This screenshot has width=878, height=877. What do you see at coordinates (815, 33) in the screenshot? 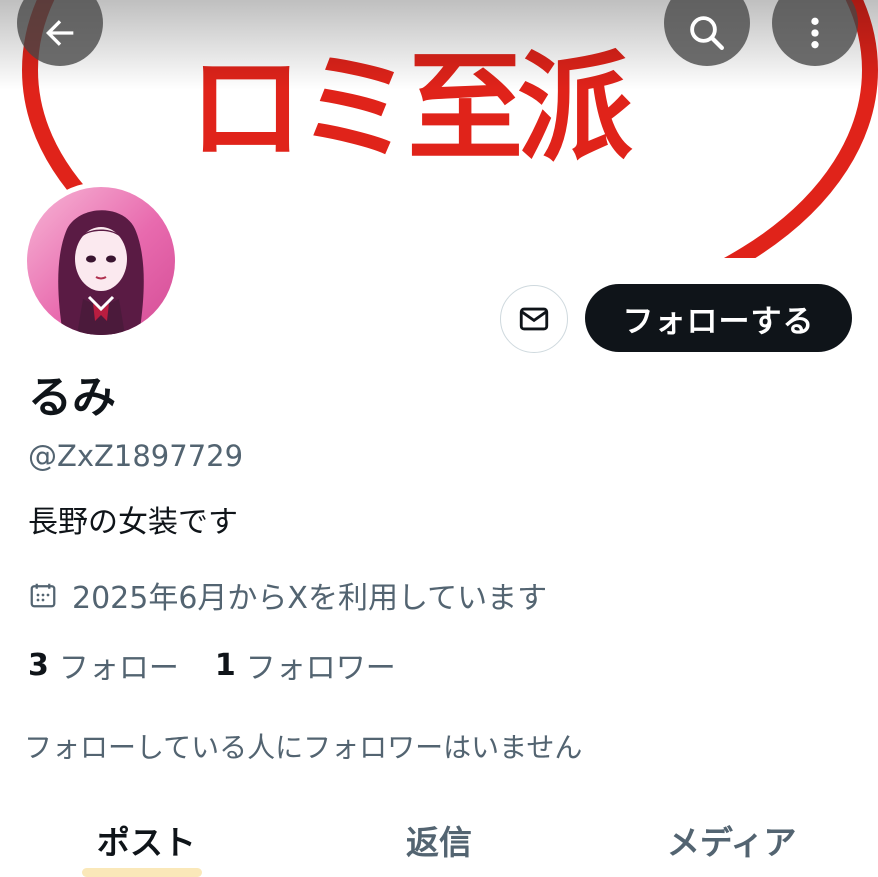
I see `more-vertical-icon` at bounding box center [815, 33].